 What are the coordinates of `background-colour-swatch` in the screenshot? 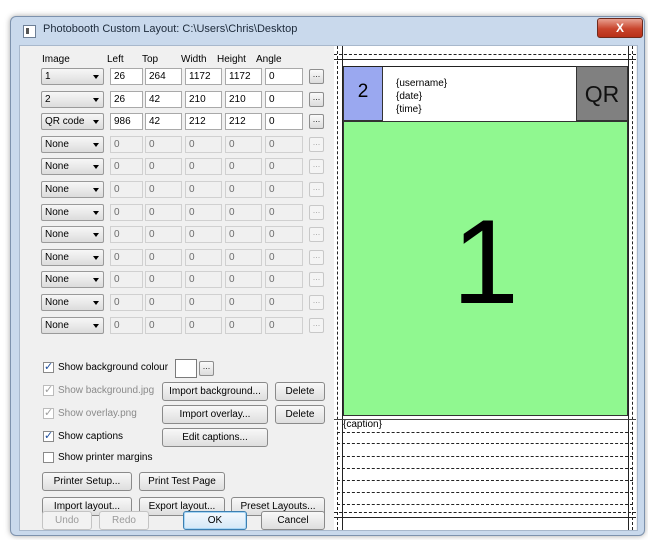 It's located at (186, 368).